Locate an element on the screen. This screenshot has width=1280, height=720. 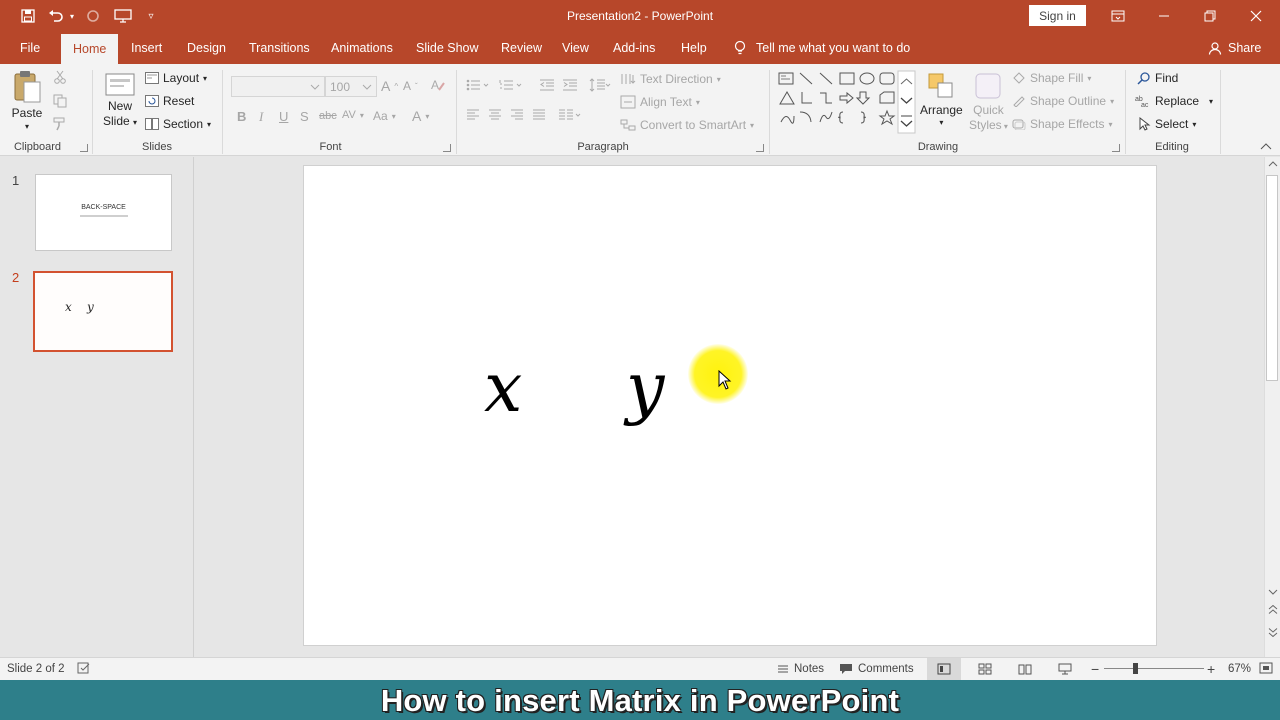
font-size-select: 100 is located at coordinates (351, 86).